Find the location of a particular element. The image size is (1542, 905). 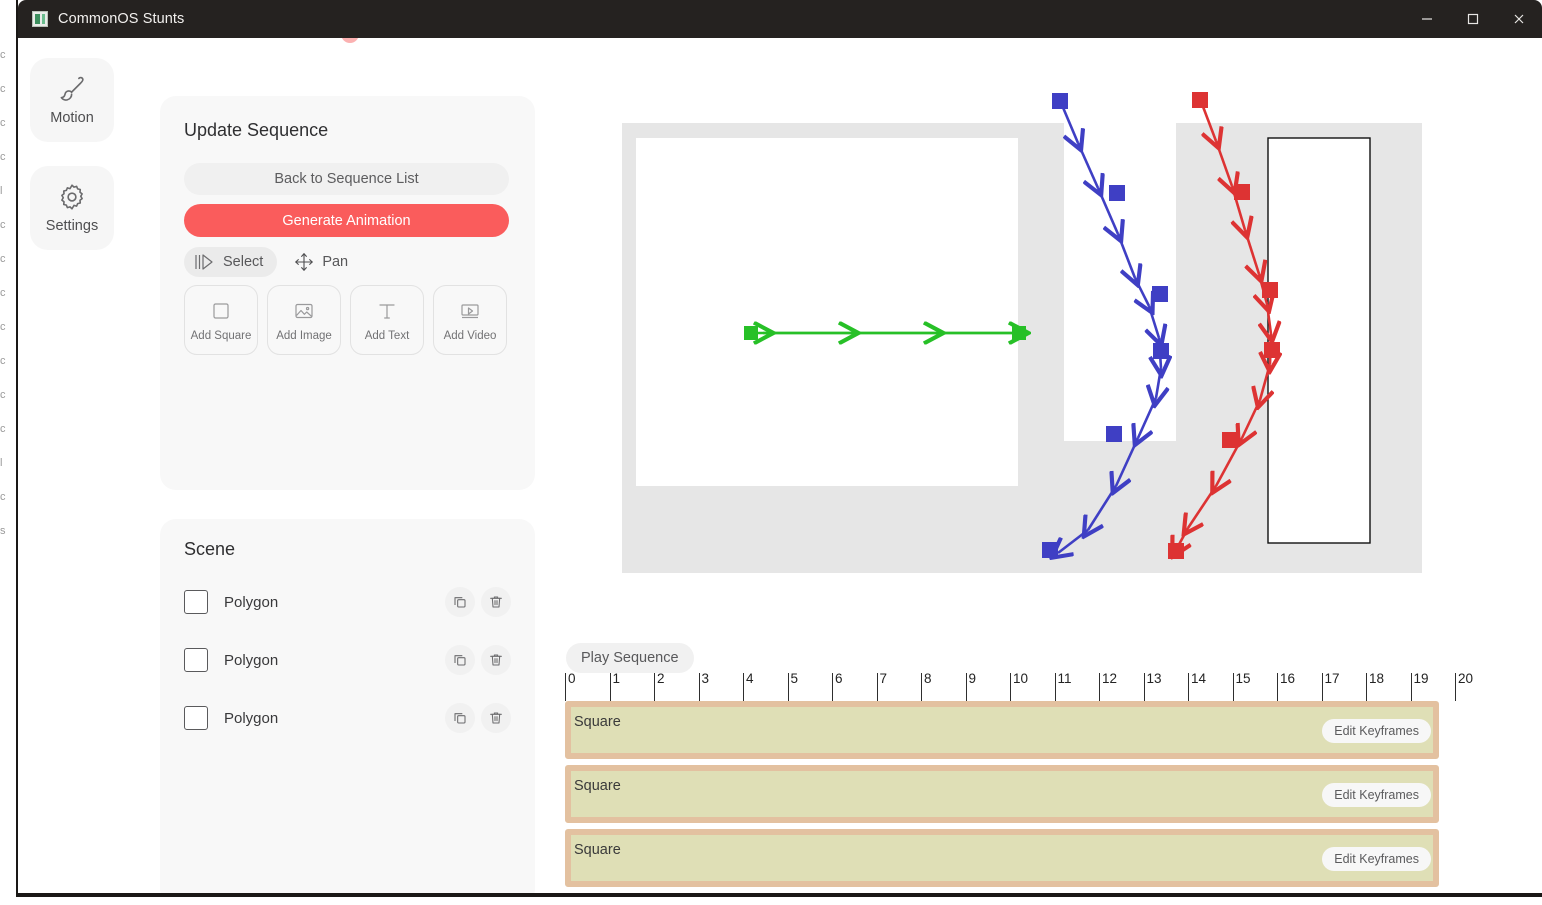

ruler-tick-label: 16 is located at coordinates (1288, 678).